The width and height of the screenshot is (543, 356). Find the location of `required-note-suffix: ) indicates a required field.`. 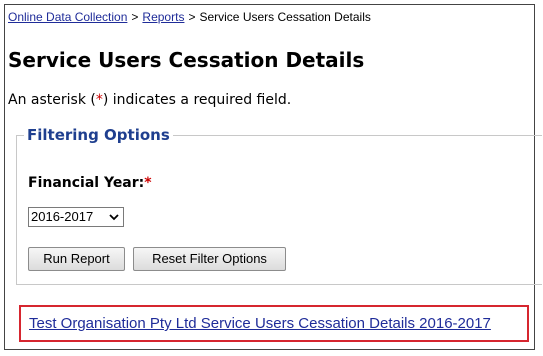

required-note-suffix: ) indicates a required field. is located at coordinates (197, 100).